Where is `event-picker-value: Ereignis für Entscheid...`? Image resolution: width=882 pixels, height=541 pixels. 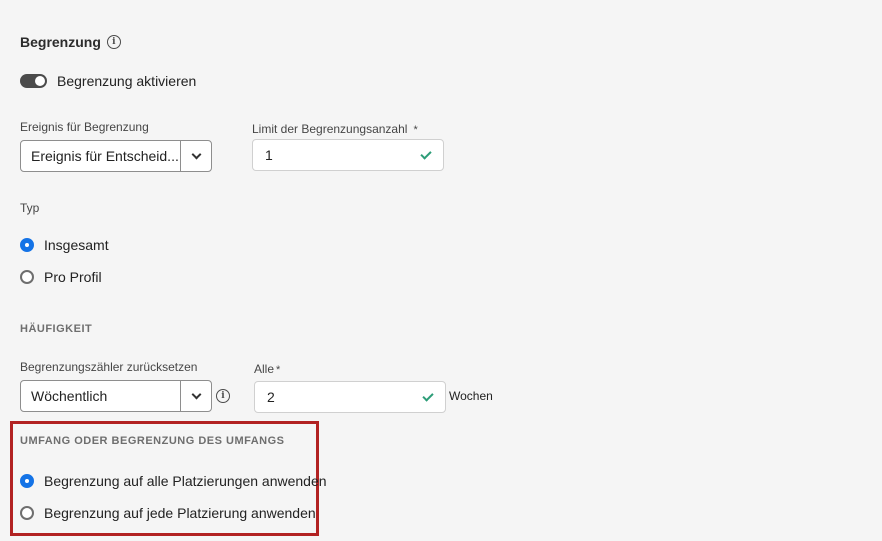 event-picker-value: Ereignis für Entscheid... is located at coordinates (105, 156).